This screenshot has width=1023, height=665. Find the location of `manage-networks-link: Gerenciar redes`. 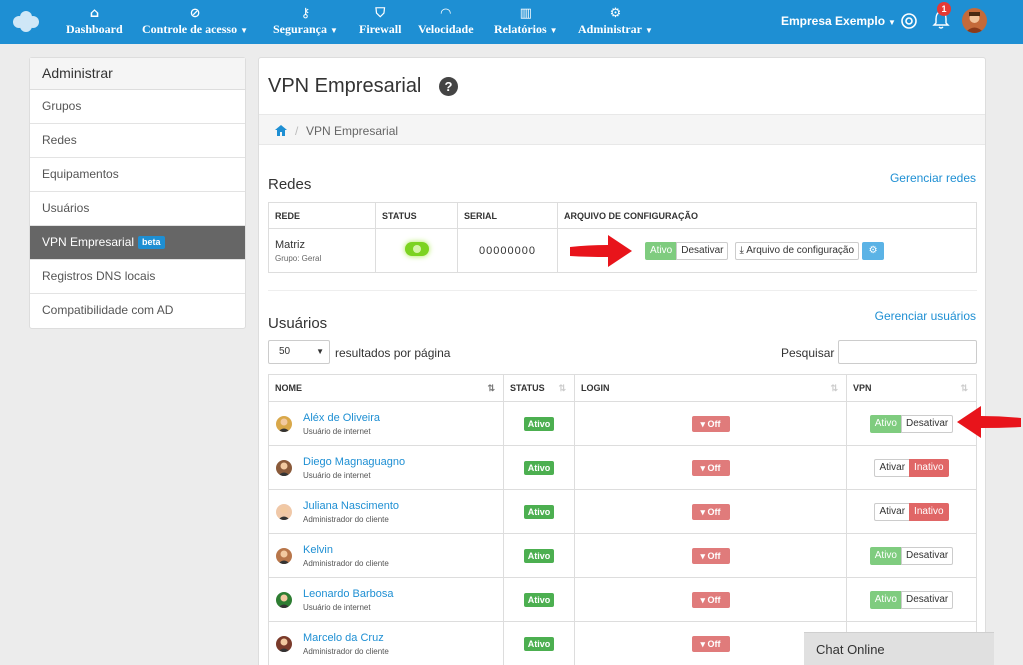

manage-networks-link: Gerenciar redes is located at coordinates (933, 178).